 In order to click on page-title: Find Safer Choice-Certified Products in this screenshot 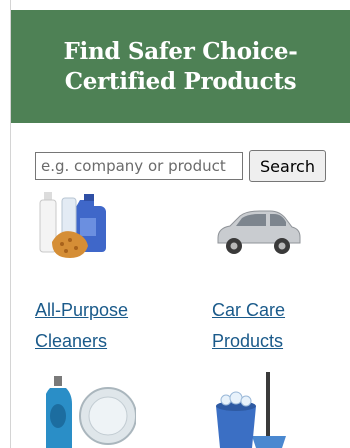, I will do `click(180, 66)`.